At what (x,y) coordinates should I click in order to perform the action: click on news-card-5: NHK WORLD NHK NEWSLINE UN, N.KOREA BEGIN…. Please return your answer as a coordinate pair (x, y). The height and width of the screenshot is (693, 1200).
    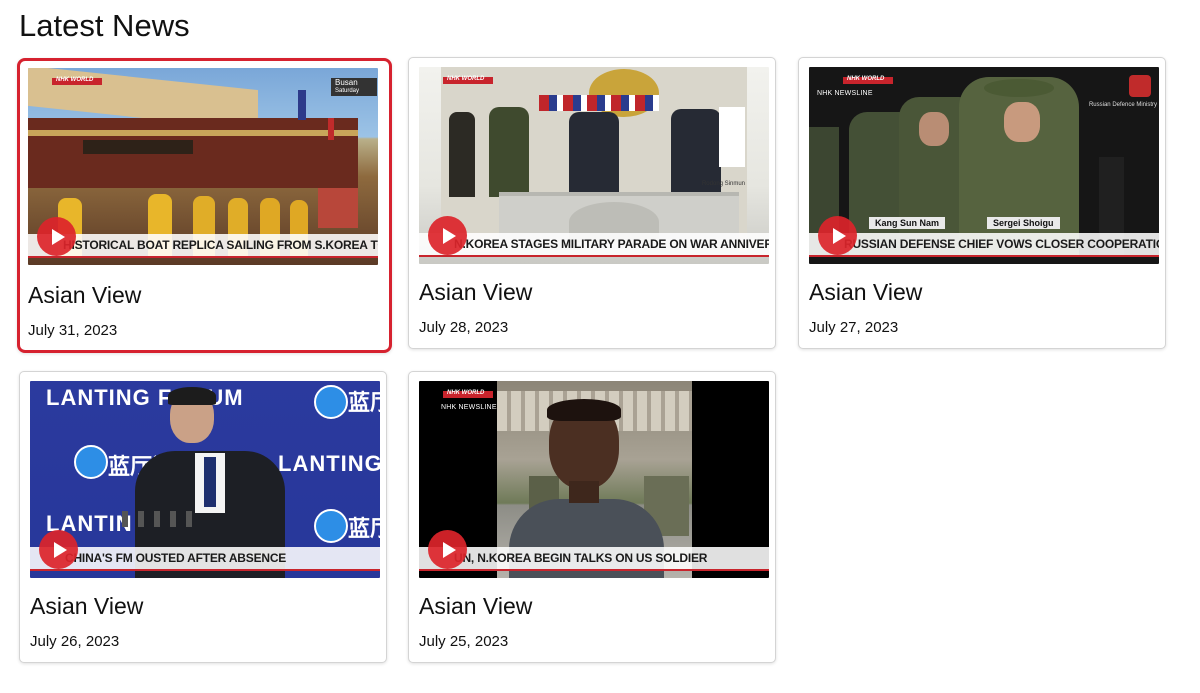
    Looking at the image, I should click on (592, 517).